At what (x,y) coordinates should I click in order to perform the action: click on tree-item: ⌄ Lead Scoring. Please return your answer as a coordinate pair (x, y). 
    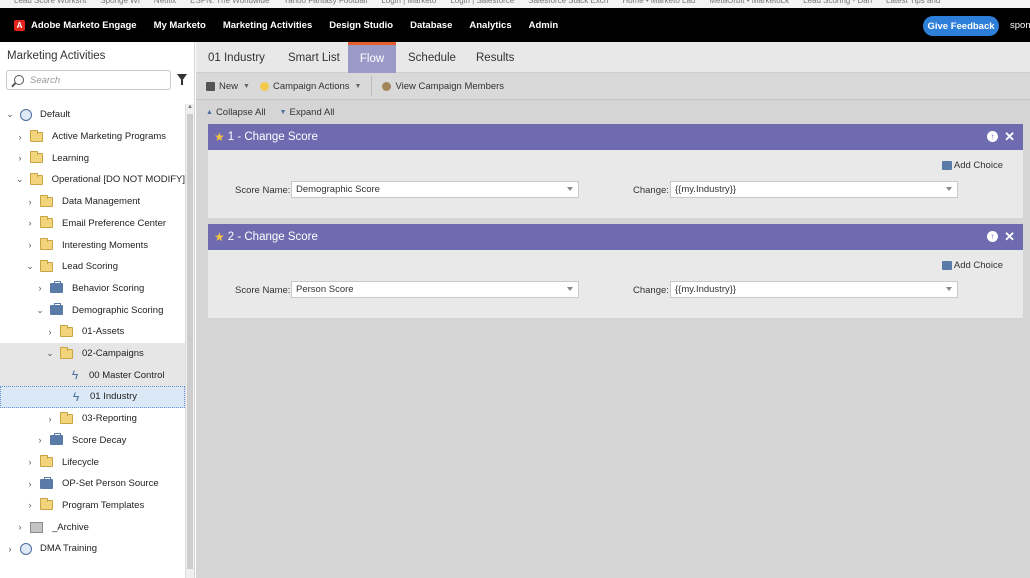
    Looking at the image, I should click on (92, 267).